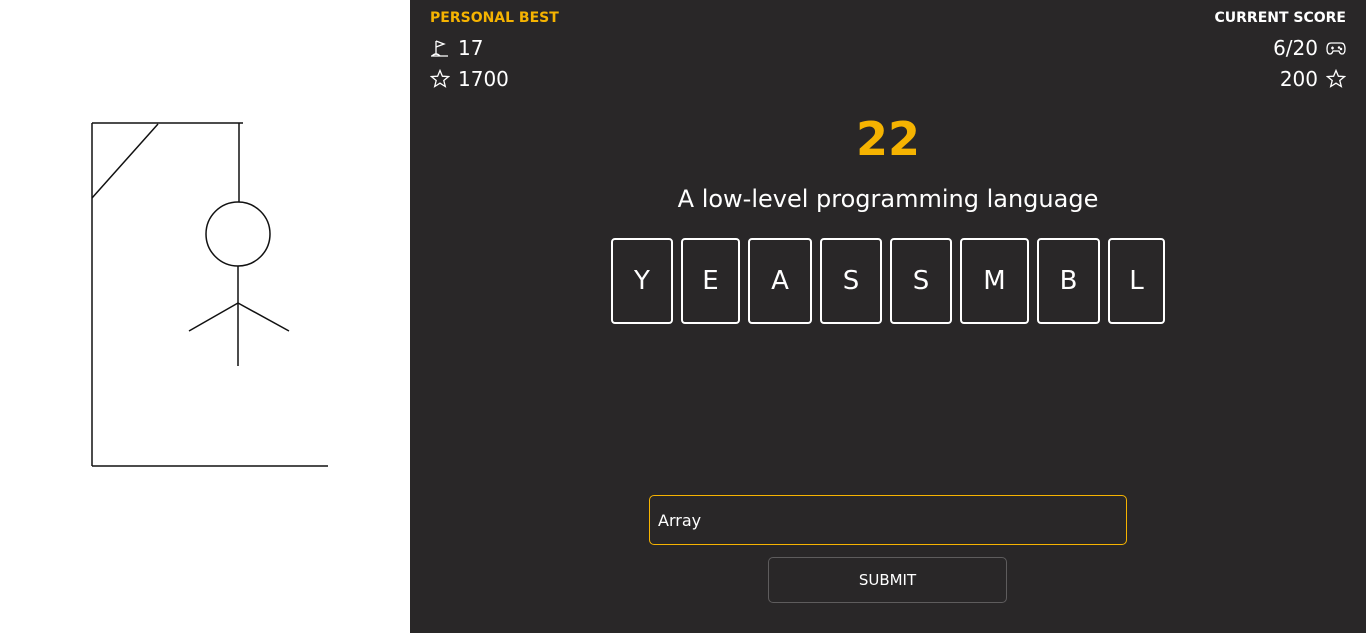 The width and height of the screenshot is (1366, 633). What do you see at coordinates (887, 139) in the screenshot?
I see `countdown-timer: 22` at bounding box center [887, 139].